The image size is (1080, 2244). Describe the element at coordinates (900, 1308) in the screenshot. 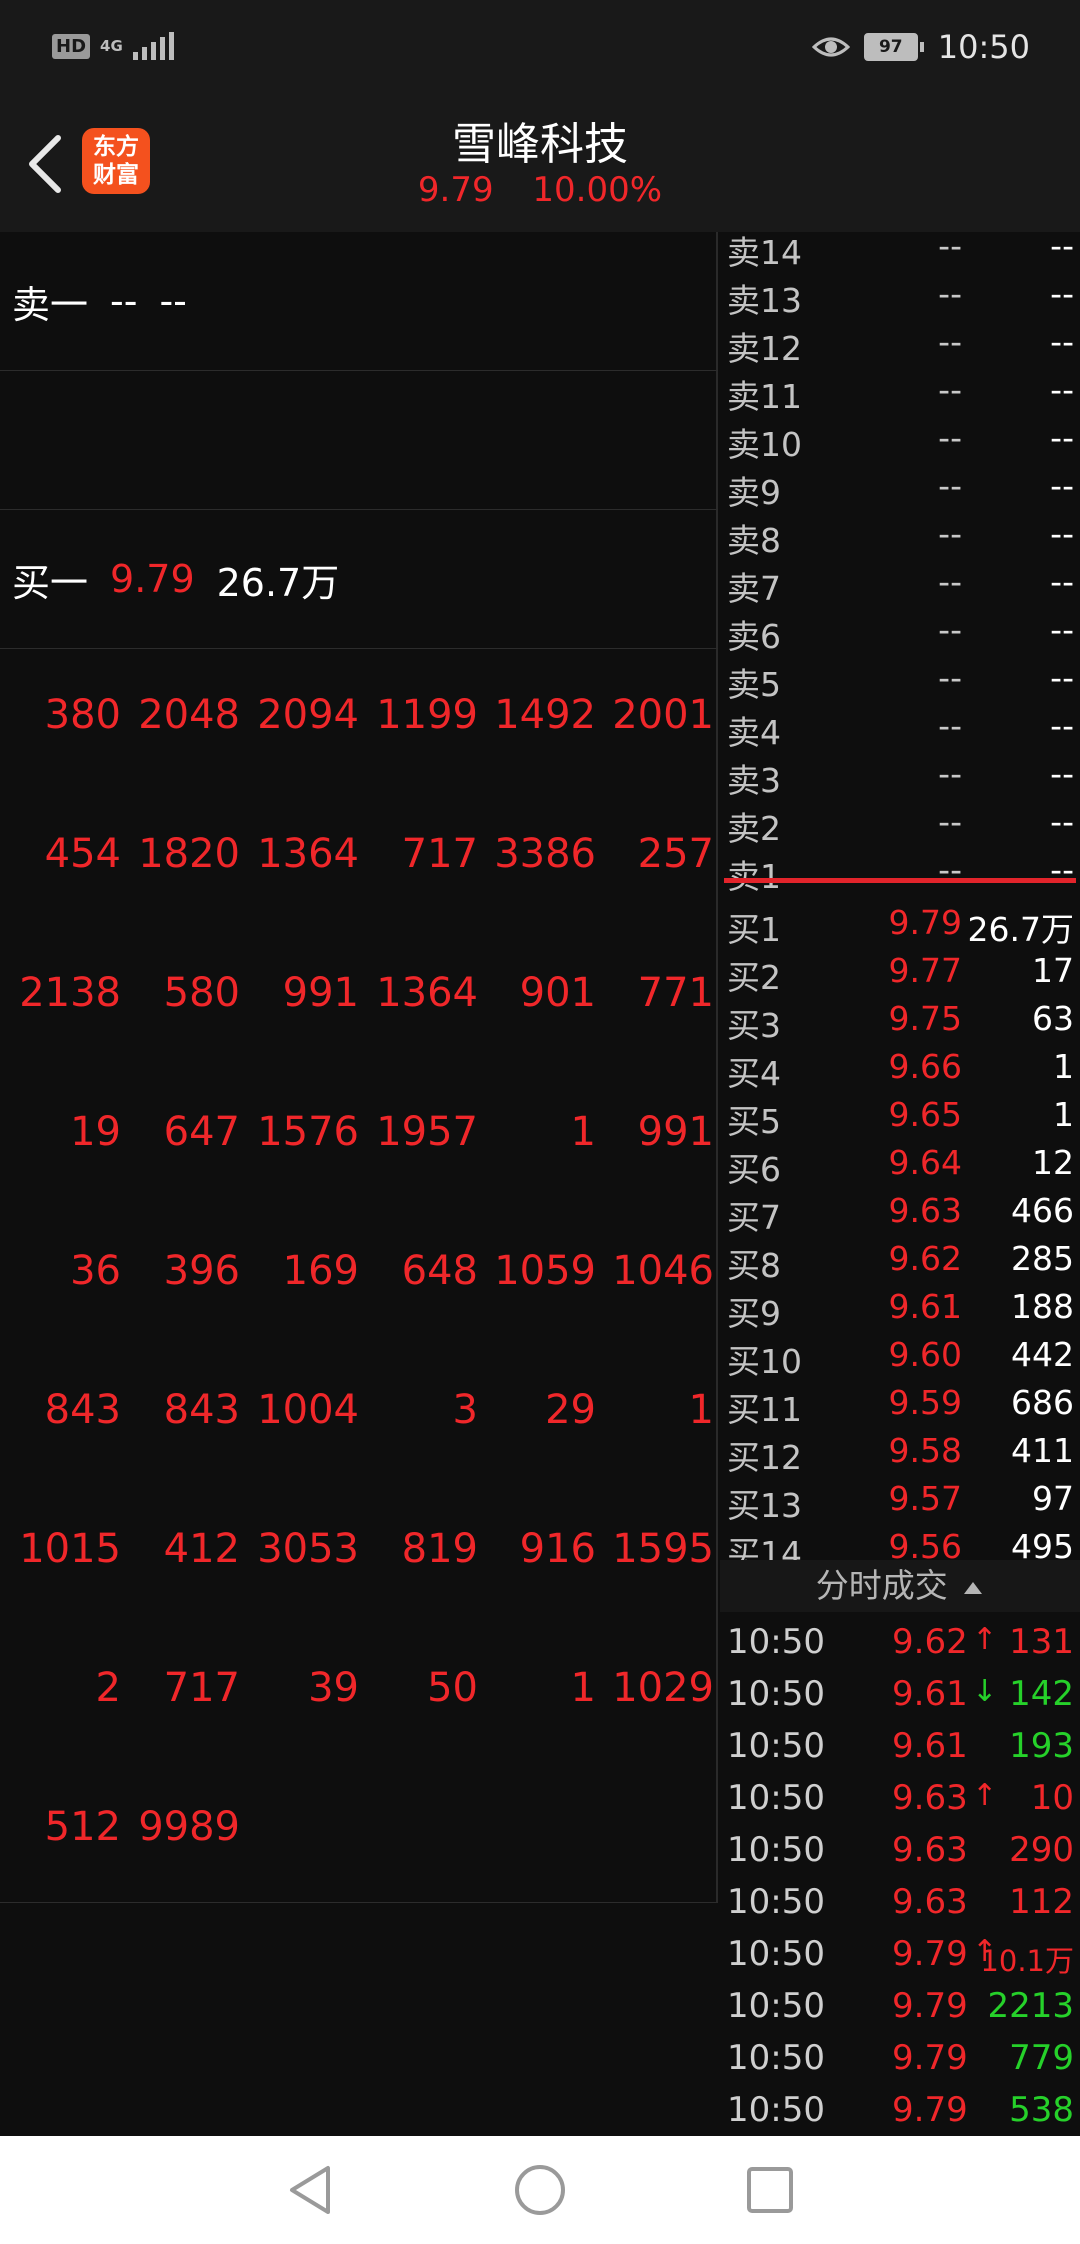

I see `bid-row: 买9 9.61 188` at that location.